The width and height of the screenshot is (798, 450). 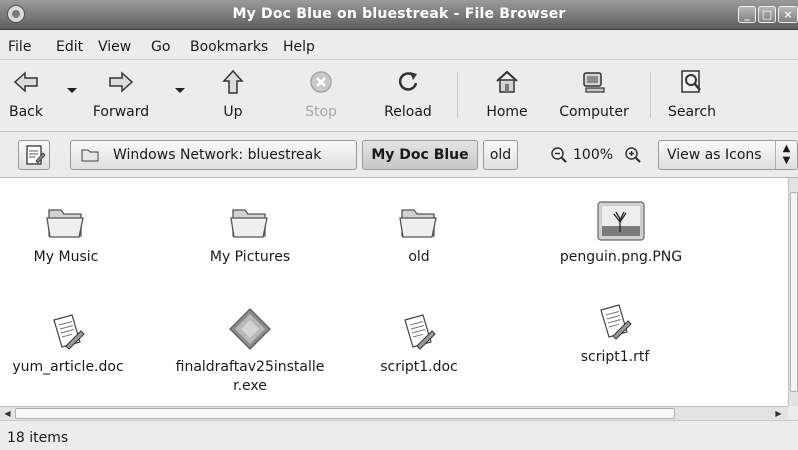 I want to click on breadcrumb-my-doc-blue-label: My Doc Blue, so click(x=420, y=155).